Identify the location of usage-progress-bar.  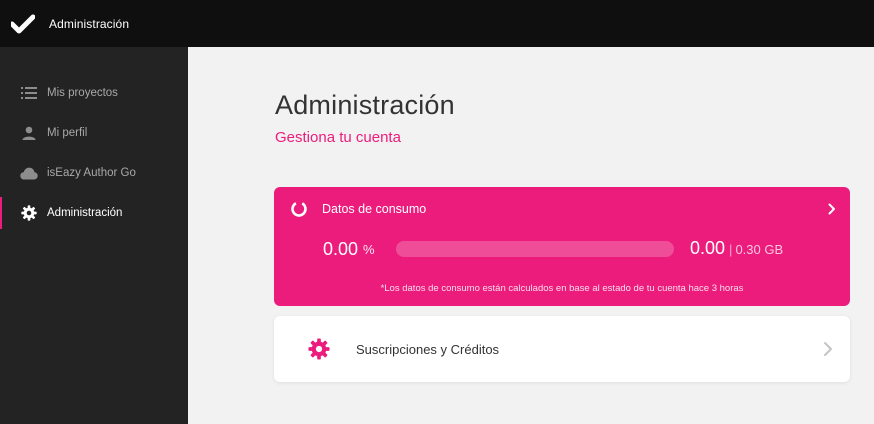
(535, 249).